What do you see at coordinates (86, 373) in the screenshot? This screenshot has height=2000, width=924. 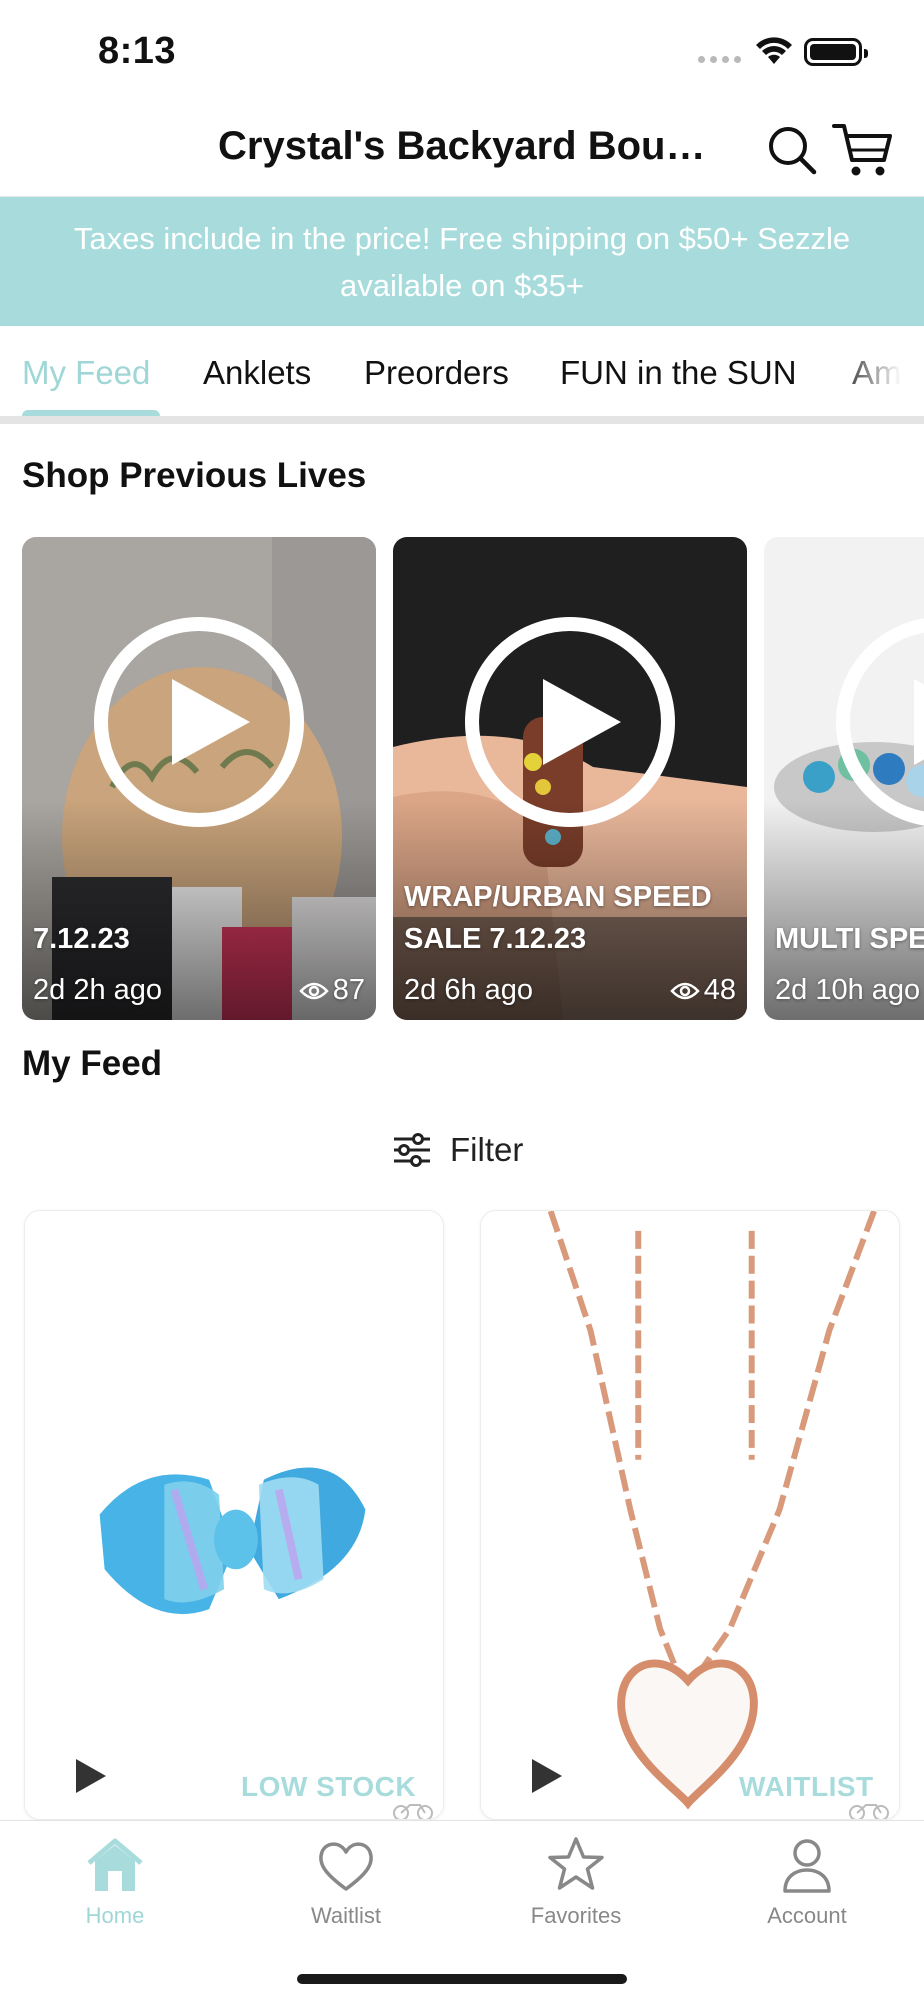 I see `tab-my-feed: My Feed` at bounding box center [86, 373].